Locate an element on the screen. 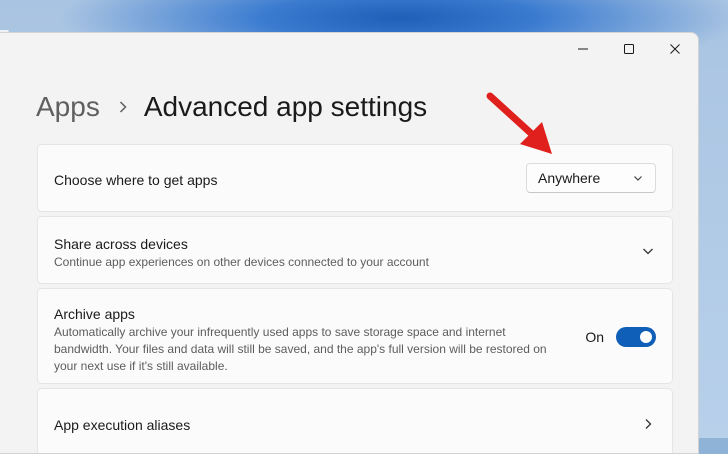 This screenshot has height=454, width=728. caption-buttons is located at coordinates (629, 49).